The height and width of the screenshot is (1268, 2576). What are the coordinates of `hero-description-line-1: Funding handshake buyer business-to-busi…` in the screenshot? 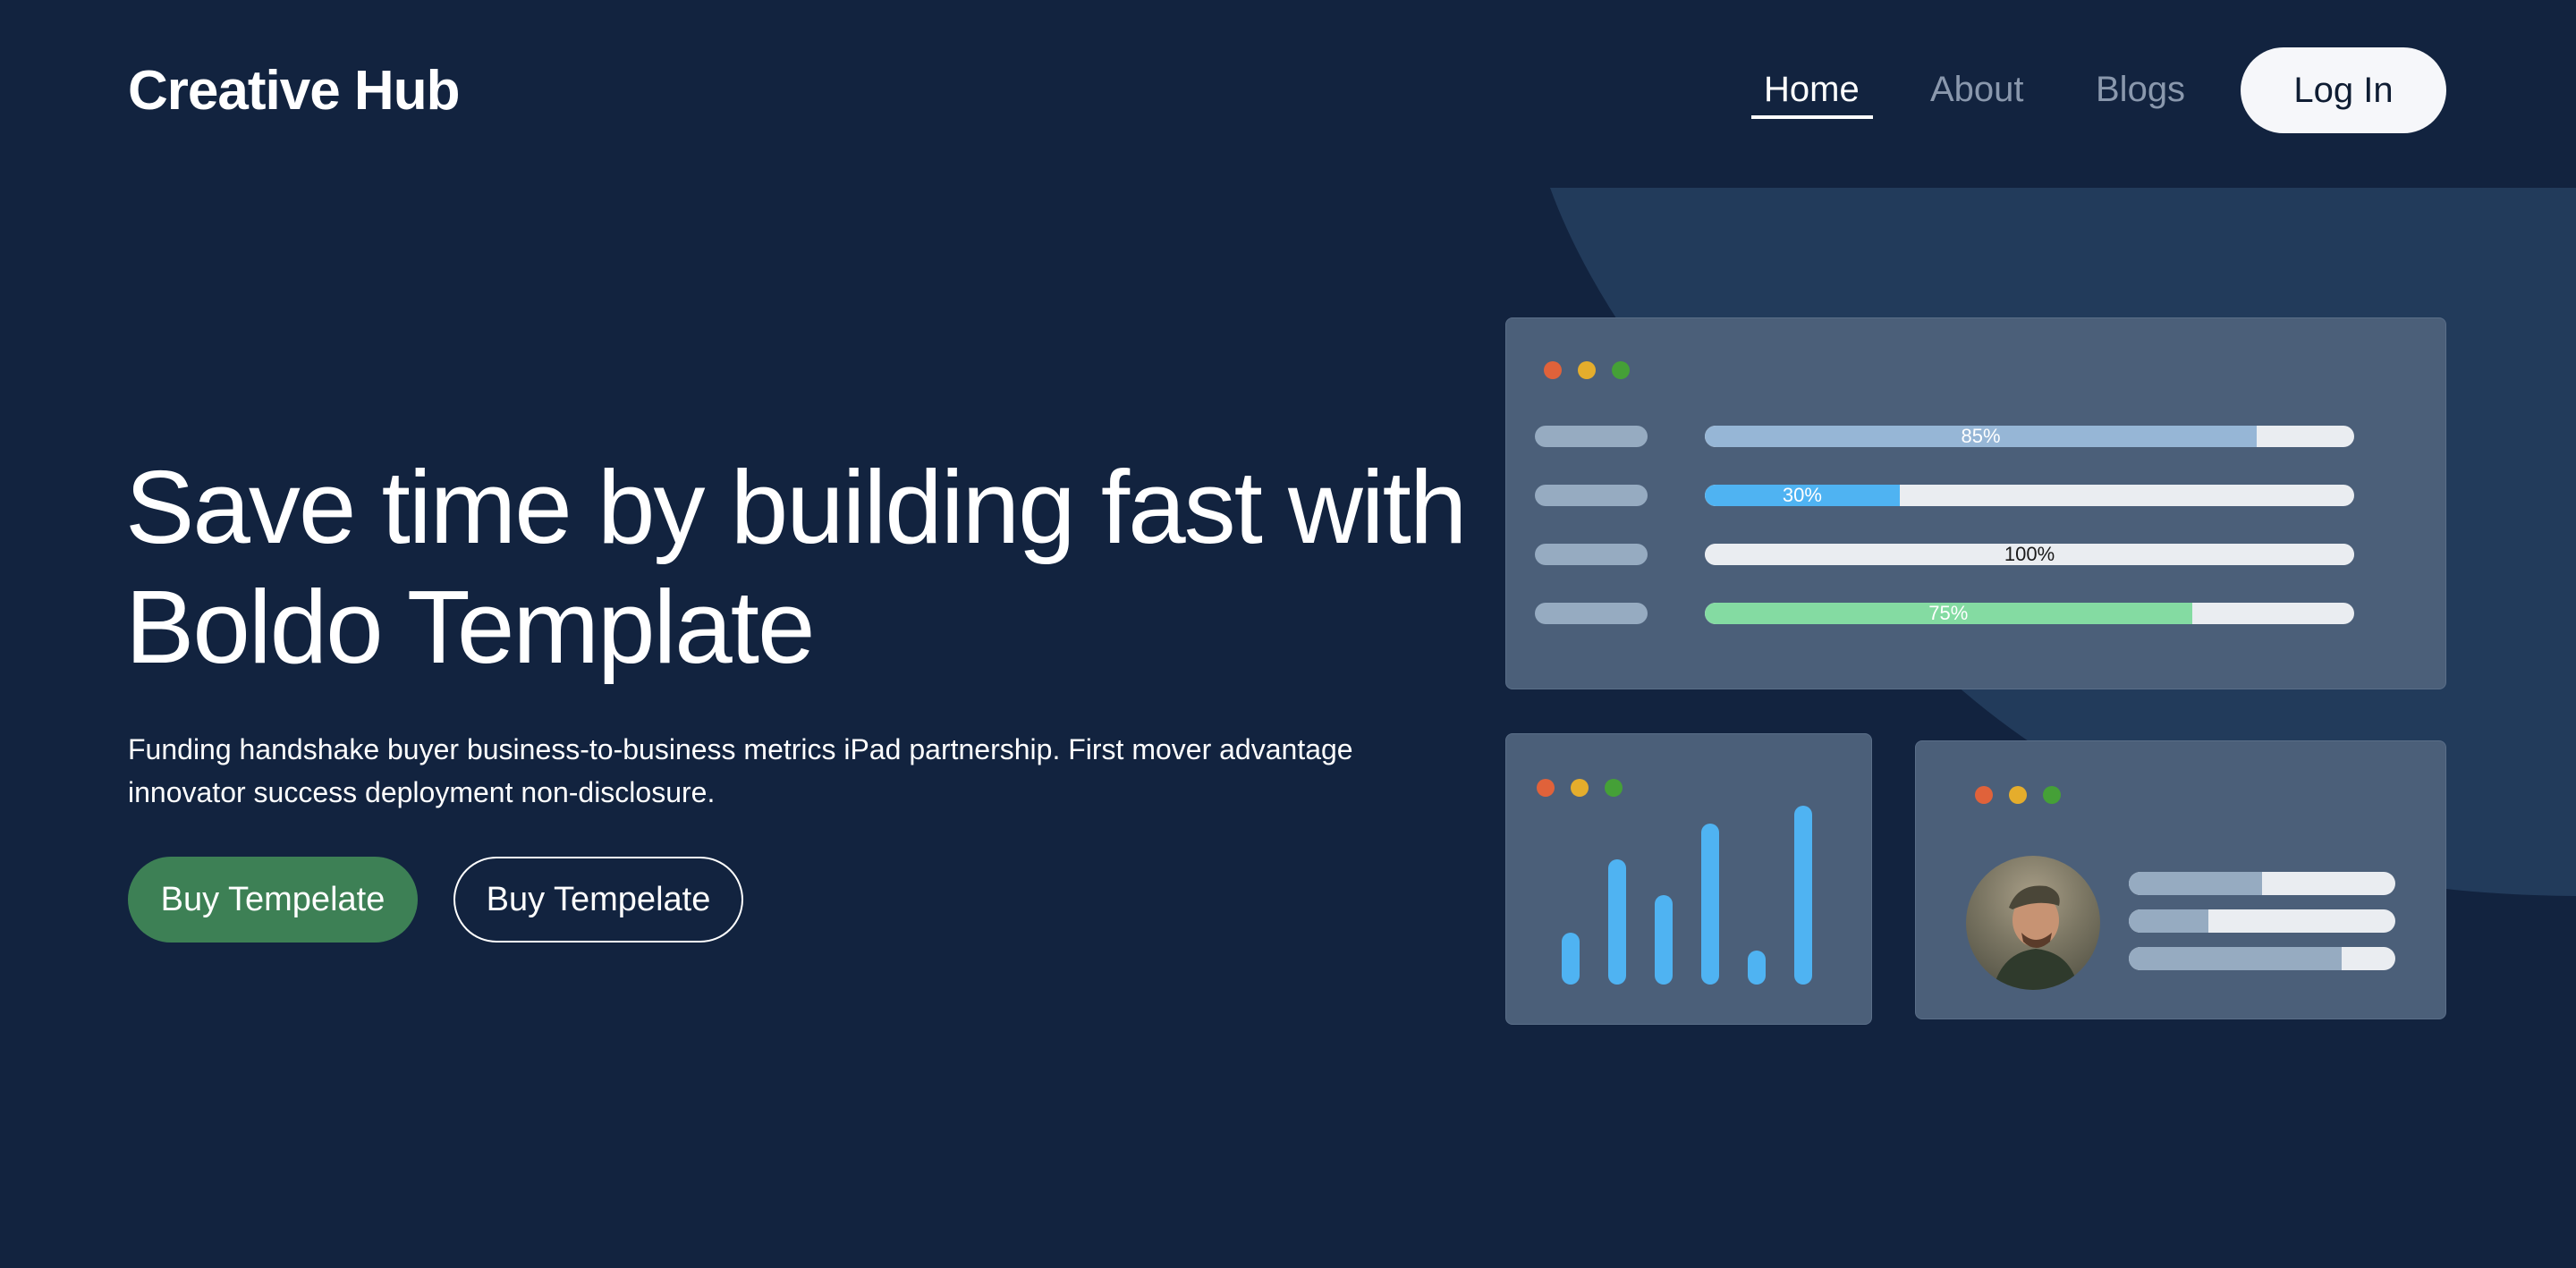 It's located at (740, 749).